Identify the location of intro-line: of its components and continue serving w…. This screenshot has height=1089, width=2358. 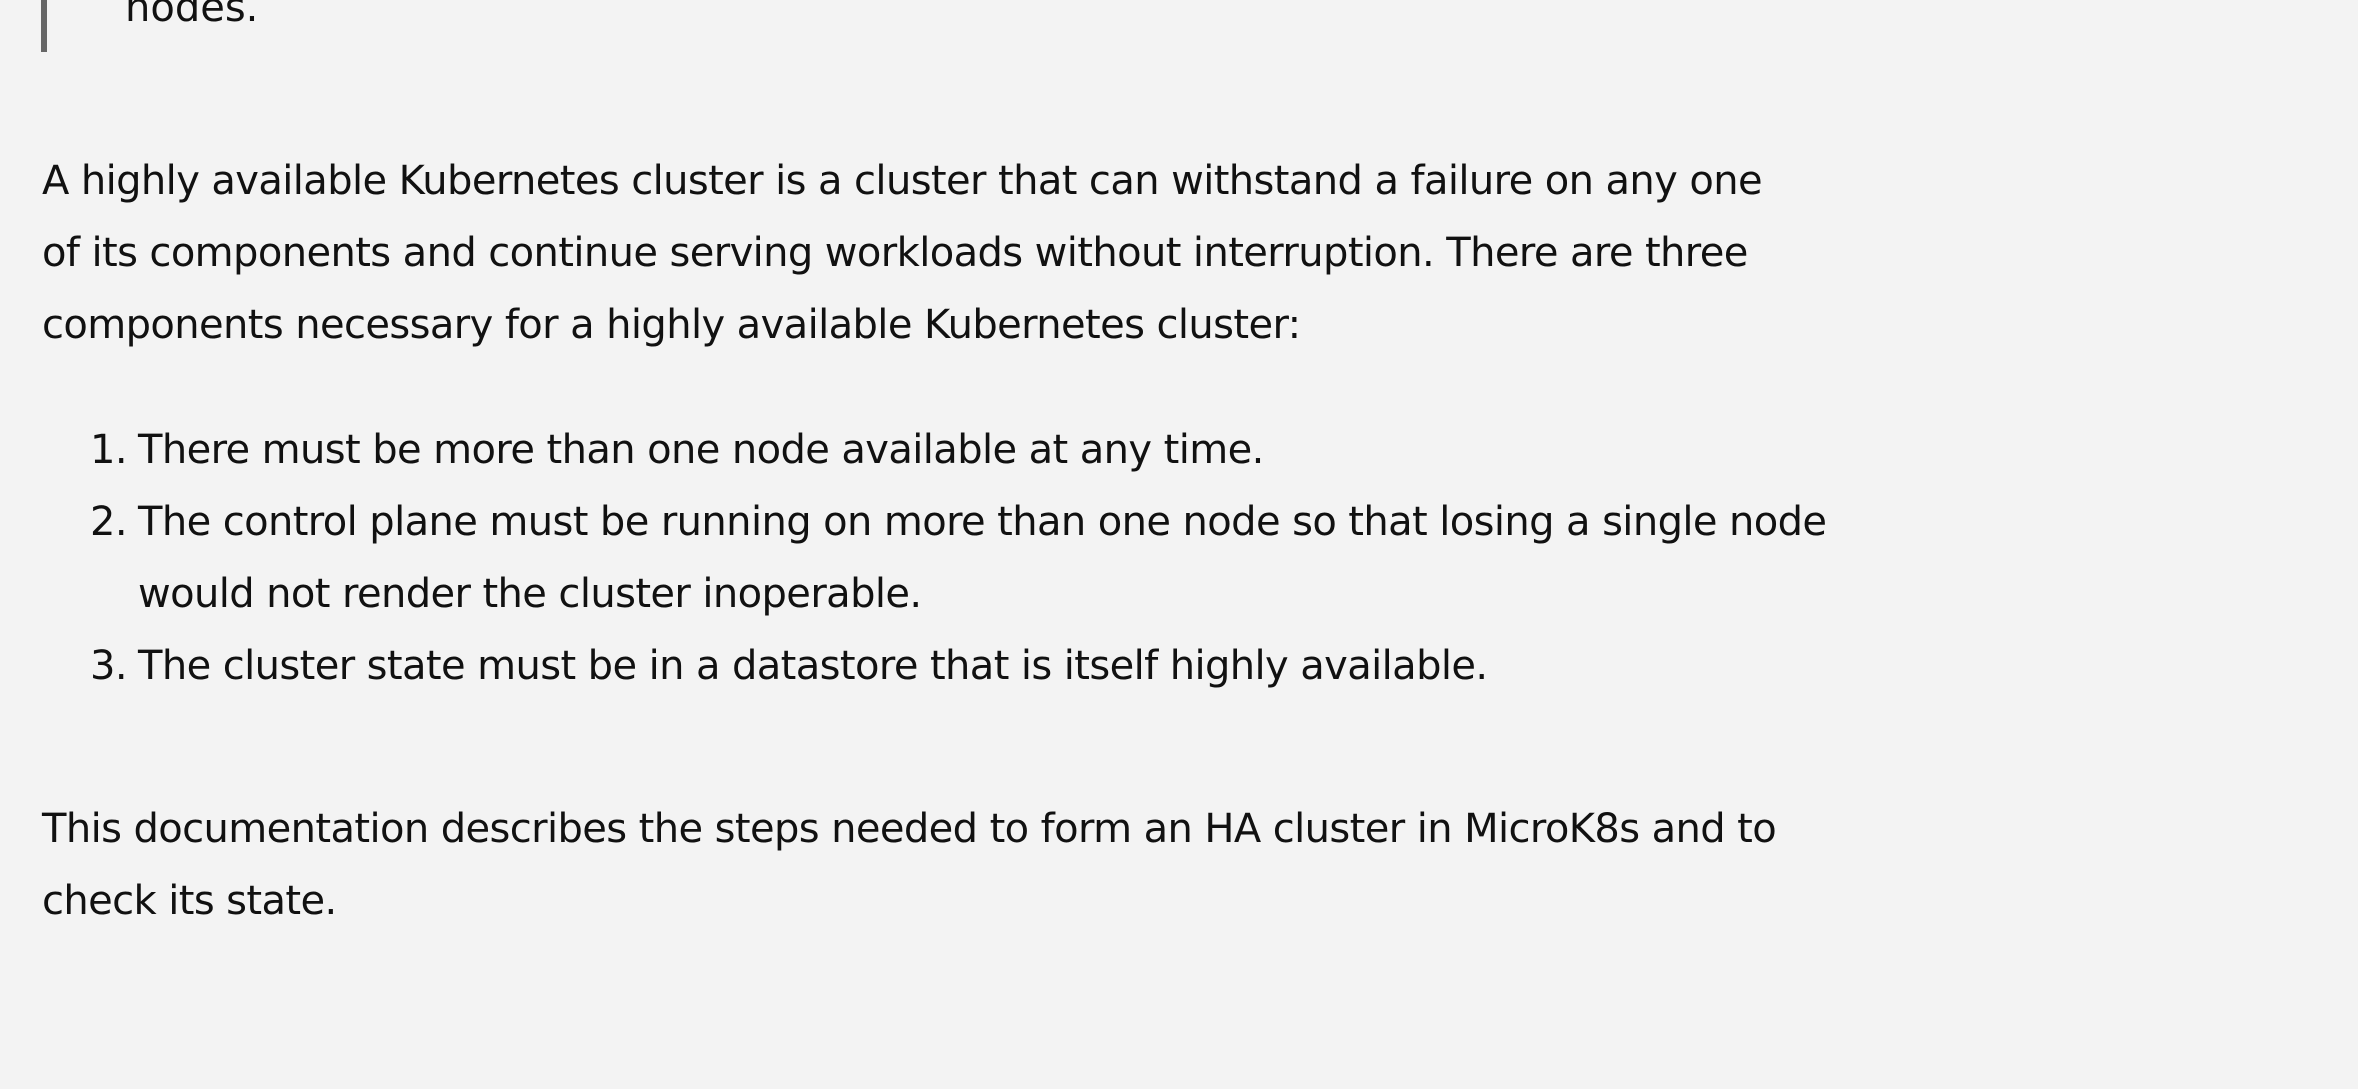
(895, 253).